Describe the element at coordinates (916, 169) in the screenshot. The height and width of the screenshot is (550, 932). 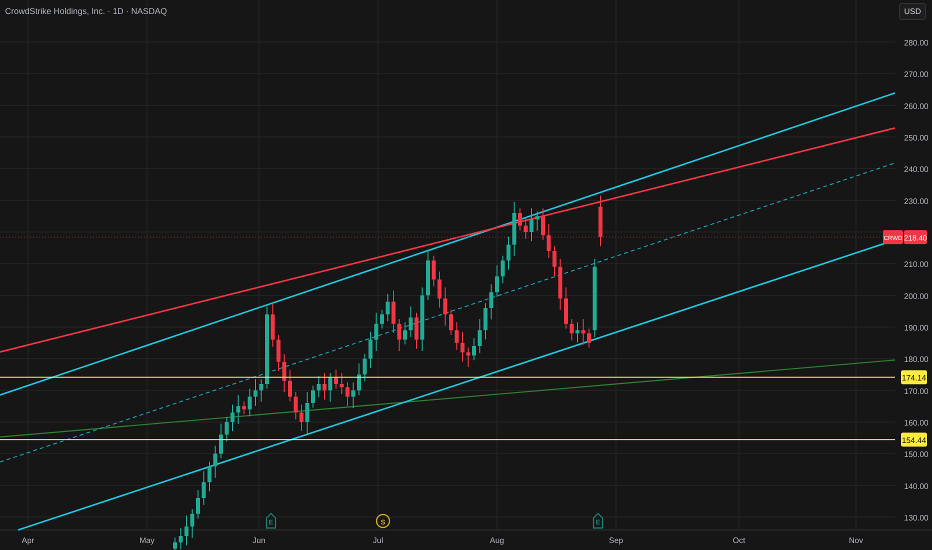
I see `price-axis-label: 240.00` at that location.